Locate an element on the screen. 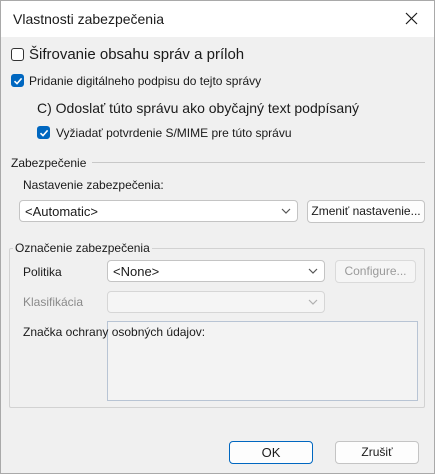 This screenshot has height=474, width=435. security-separator is located at coordinates (258, 162).